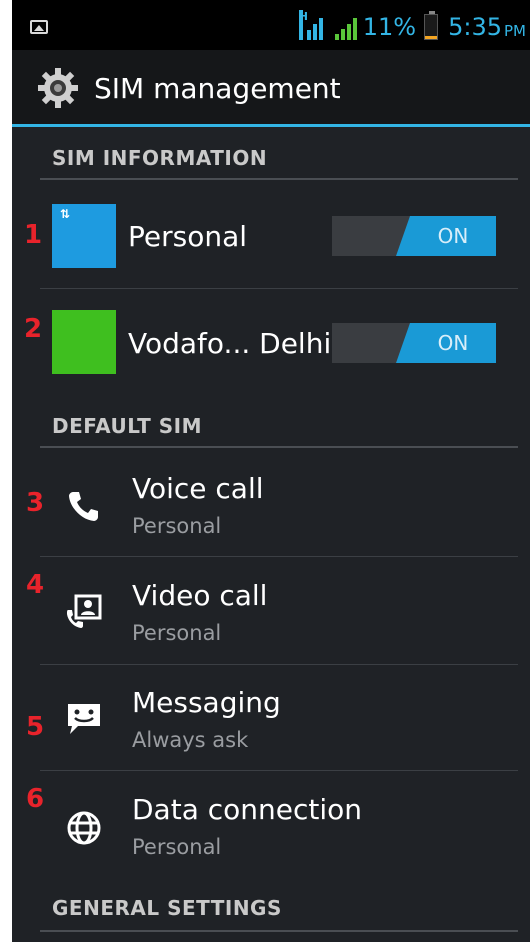 The image size is (530, 942). I want to click on picture-notification-icon, so click(39, 27).